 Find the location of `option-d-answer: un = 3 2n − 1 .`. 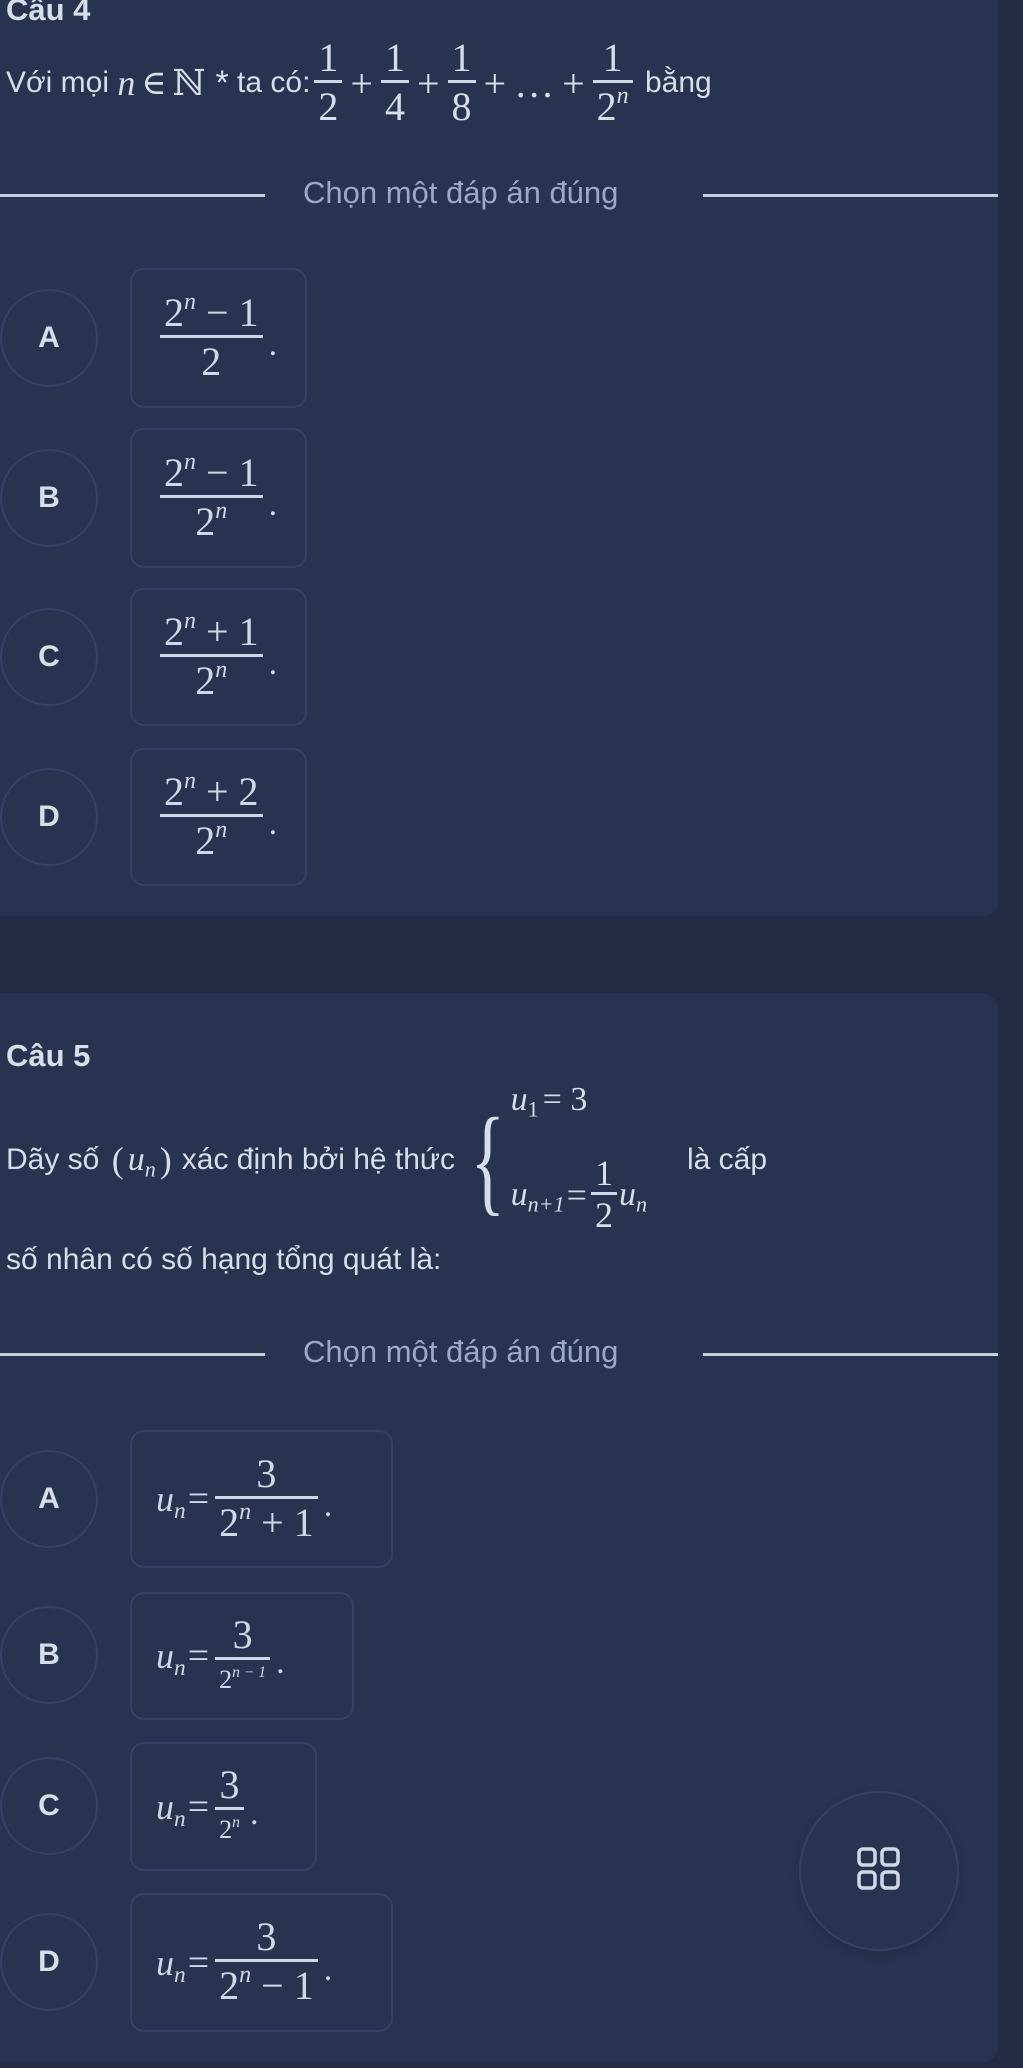

option-d-answer: un = 3 2n − 1 . is located at coordinates (261, 1962).